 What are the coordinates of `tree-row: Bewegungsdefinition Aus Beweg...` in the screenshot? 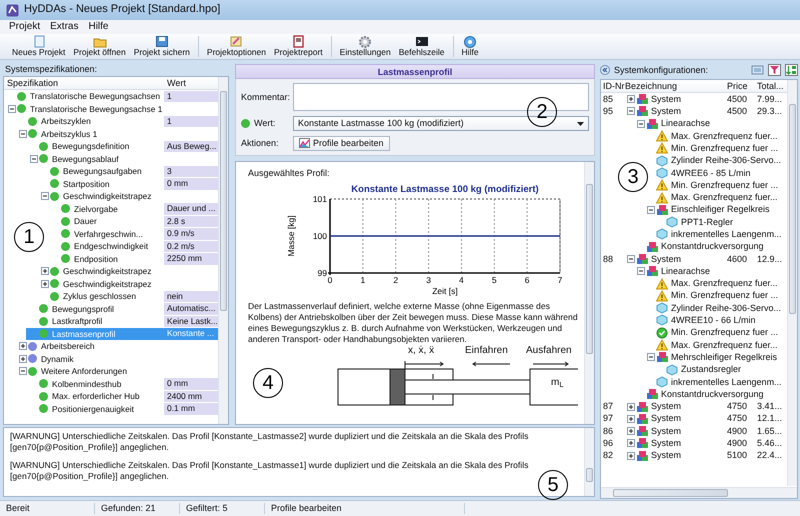 It's located at (121, 146).